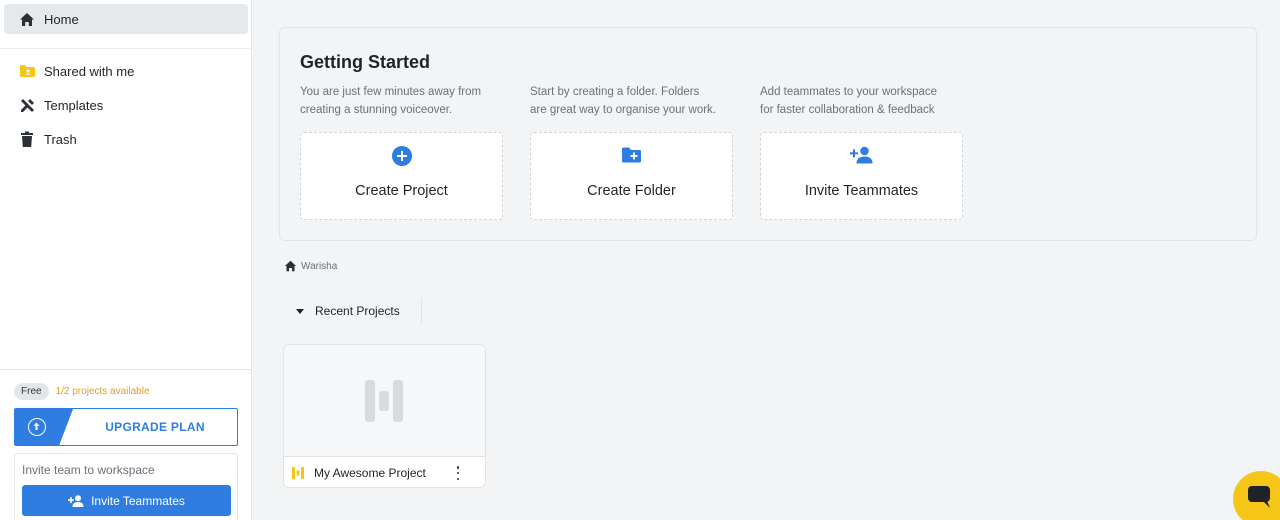 This screenshot has height=520, width=1280. Describe the element at coordinates (849, 92) in the screenshot. I see `description-line: Add teammates to your workspace` at that location.